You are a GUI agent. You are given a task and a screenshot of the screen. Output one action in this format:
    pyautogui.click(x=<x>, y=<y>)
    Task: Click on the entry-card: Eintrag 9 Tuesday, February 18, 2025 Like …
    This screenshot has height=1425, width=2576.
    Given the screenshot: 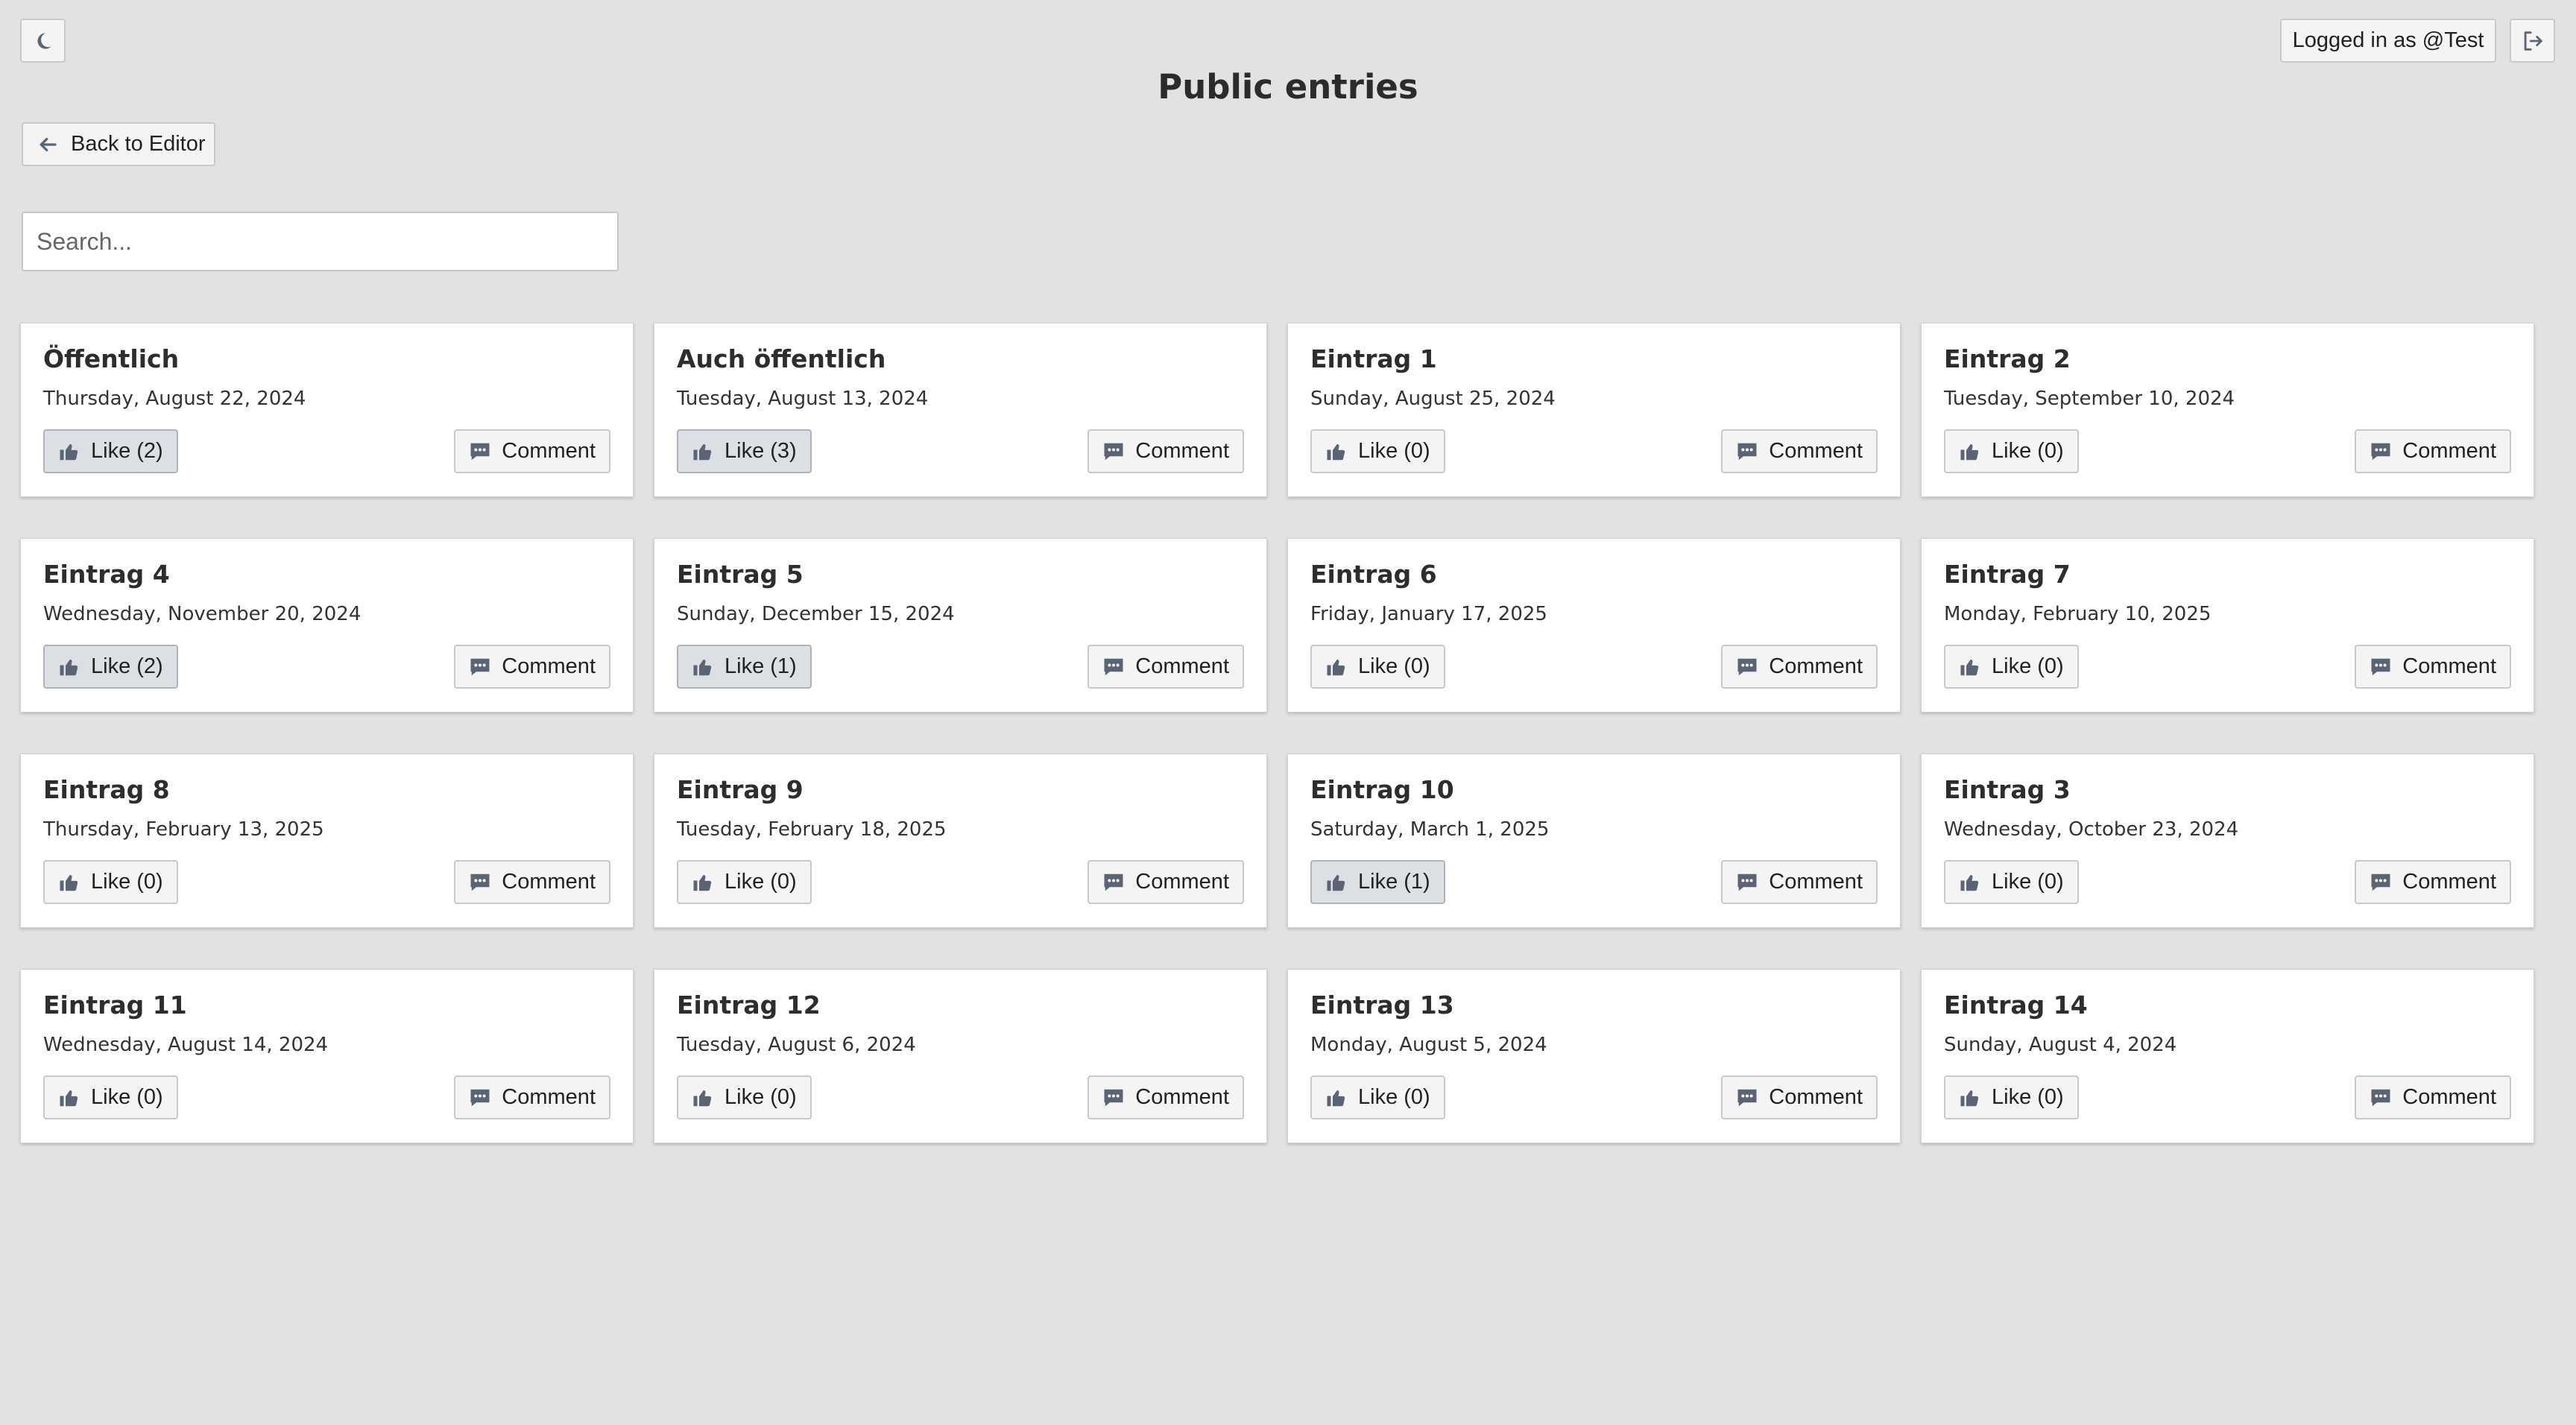 What is the action you would take?
    pyautogui.click(x=960, y=841)
    